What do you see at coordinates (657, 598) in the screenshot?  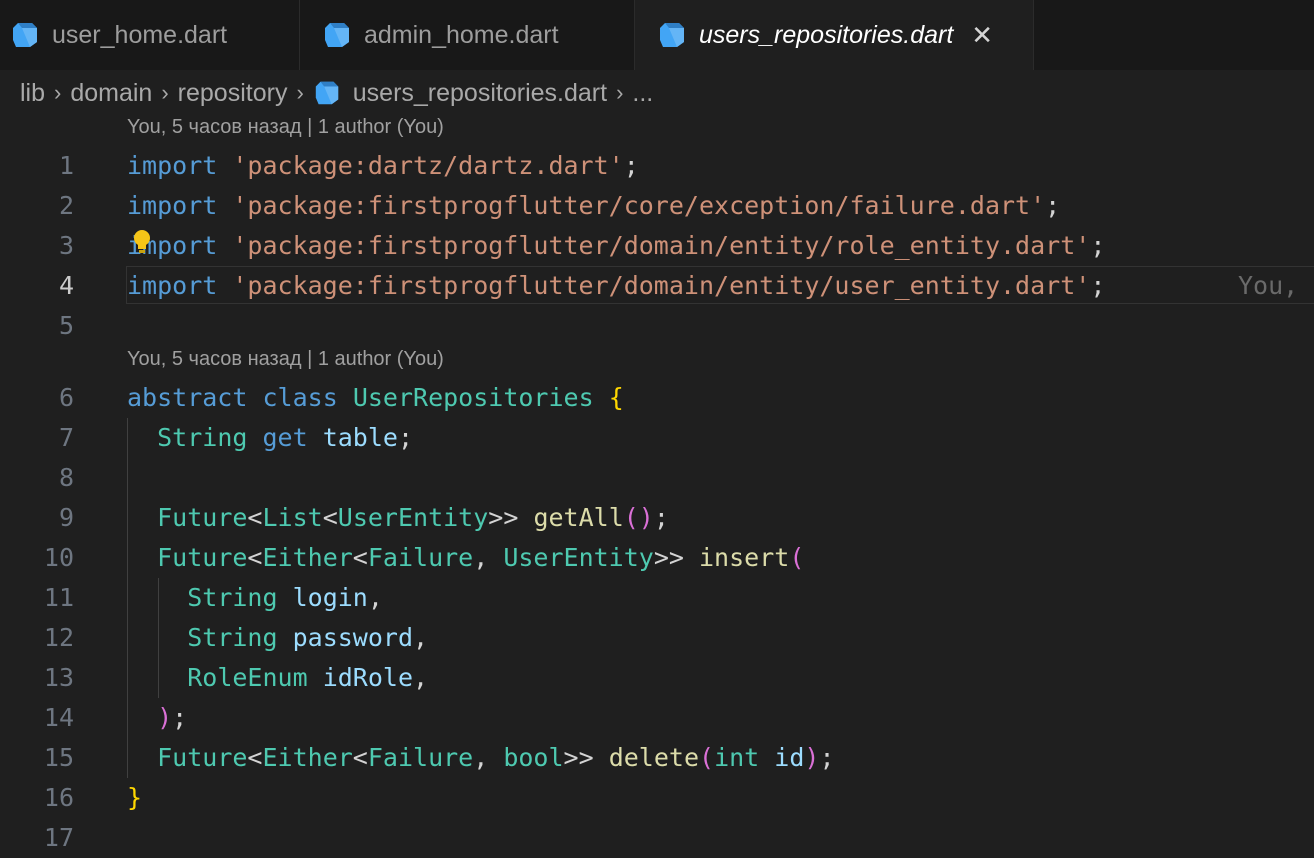 I see `code-line: 11 String login,` at bounding box center [657, 598].